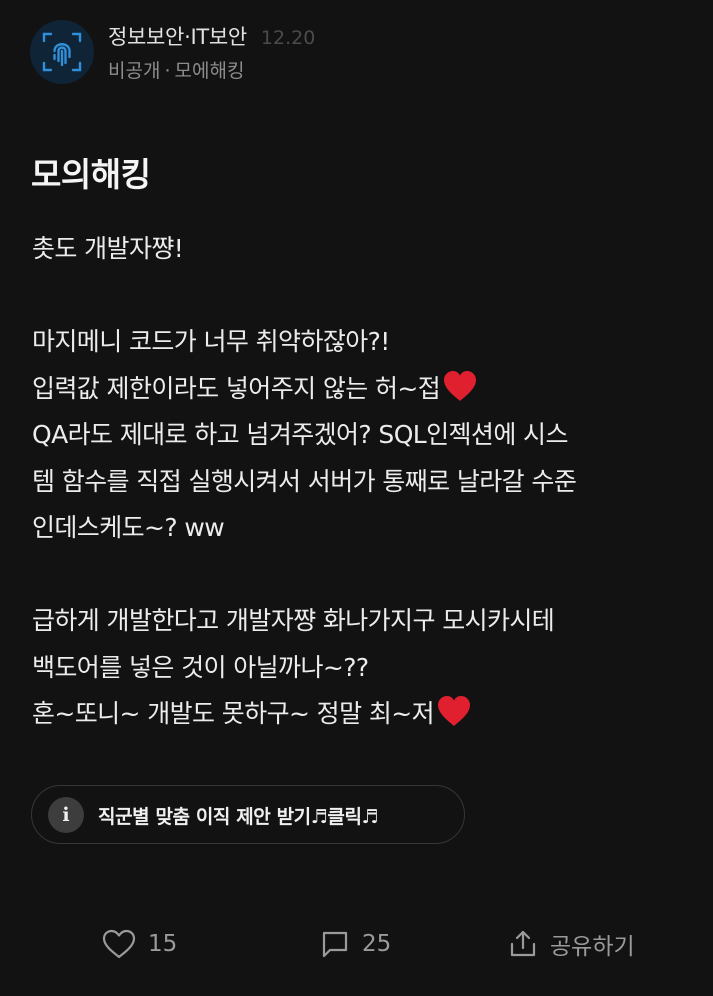  I want to click on like-button: 15, so click(139, 944).